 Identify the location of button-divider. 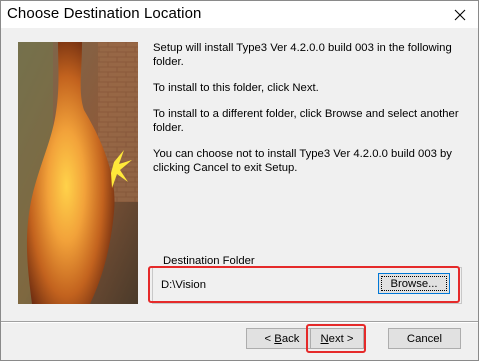
(239, 322).